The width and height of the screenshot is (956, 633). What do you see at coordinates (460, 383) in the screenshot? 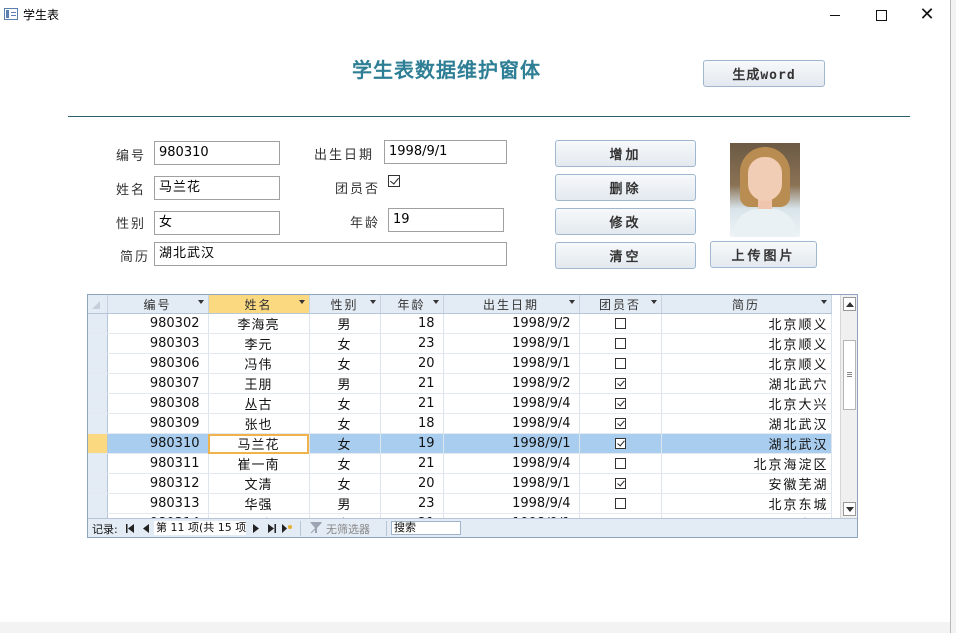
I see `table-row: 980307 王朋男 21 1998/9/2 湖北武穴` at bounding box center [460, 383].